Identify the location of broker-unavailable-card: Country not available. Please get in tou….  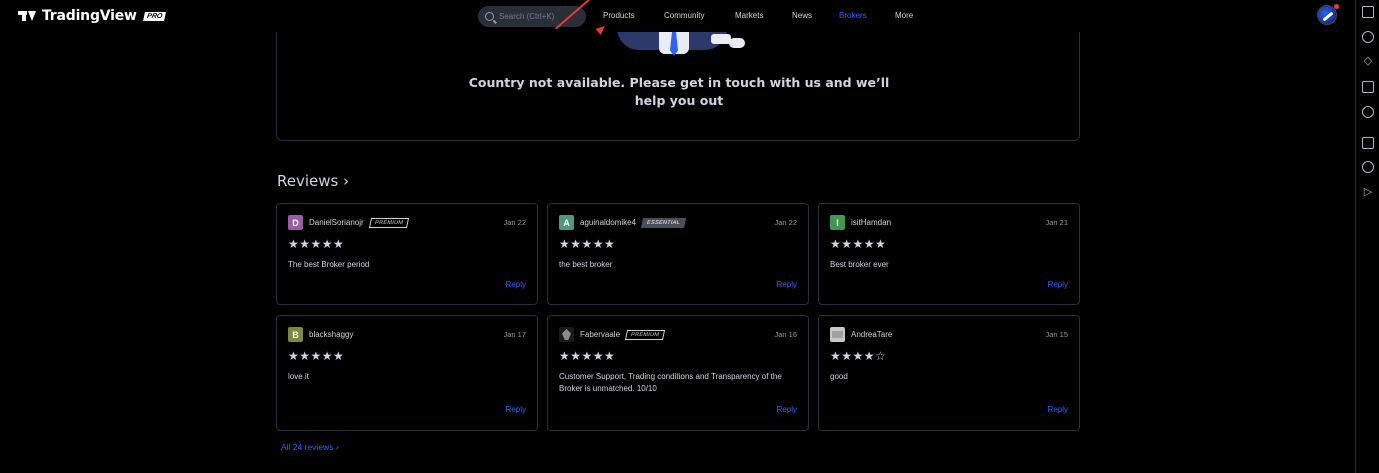
(678, 80).